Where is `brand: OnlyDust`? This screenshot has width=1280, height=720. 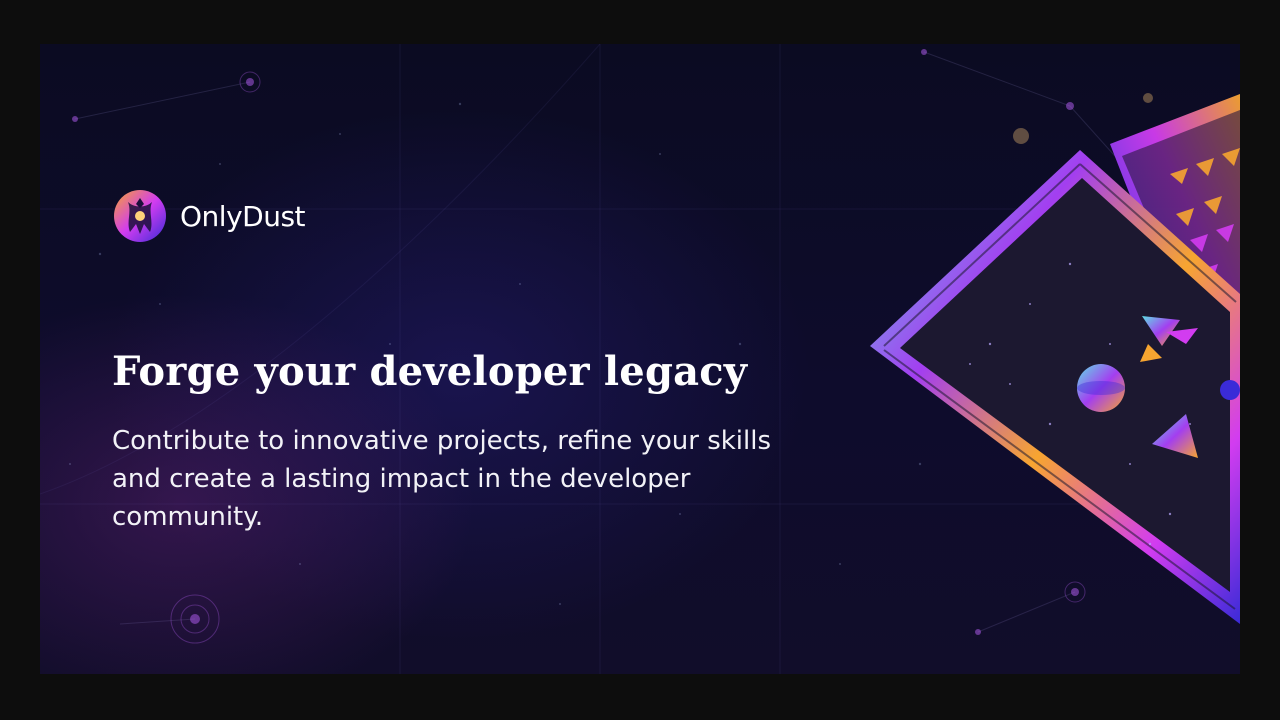
brand: OnlyDust is located at coordinates (209, 216).